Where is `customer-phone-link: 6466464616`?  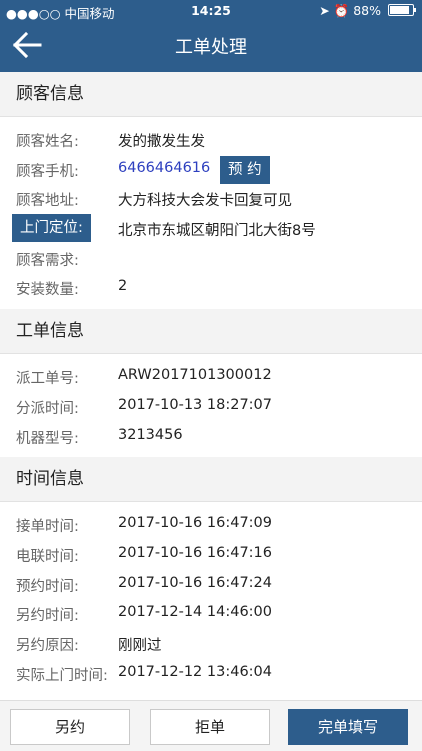
customer-phone-link: 6466464616 is located at coordinates (164, 168).